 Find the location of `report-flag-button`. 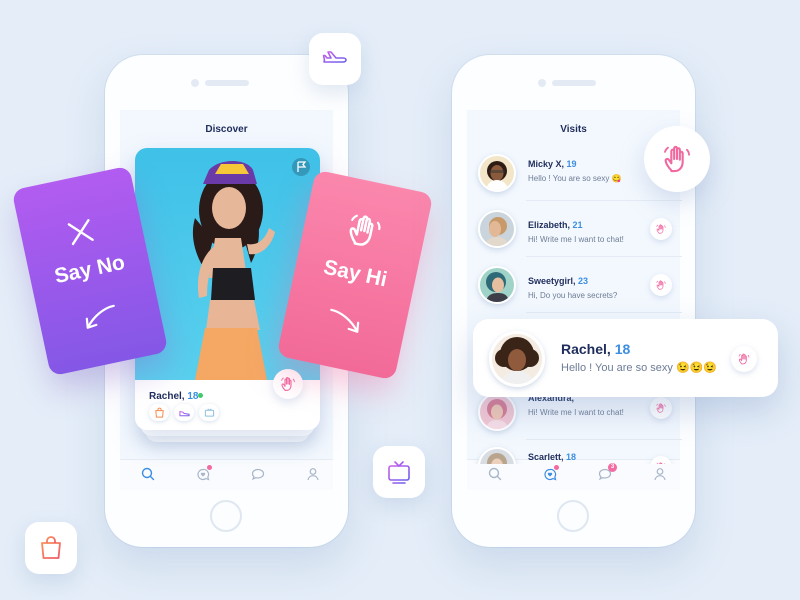

report-flag-button is located at coordinates (301, 167).